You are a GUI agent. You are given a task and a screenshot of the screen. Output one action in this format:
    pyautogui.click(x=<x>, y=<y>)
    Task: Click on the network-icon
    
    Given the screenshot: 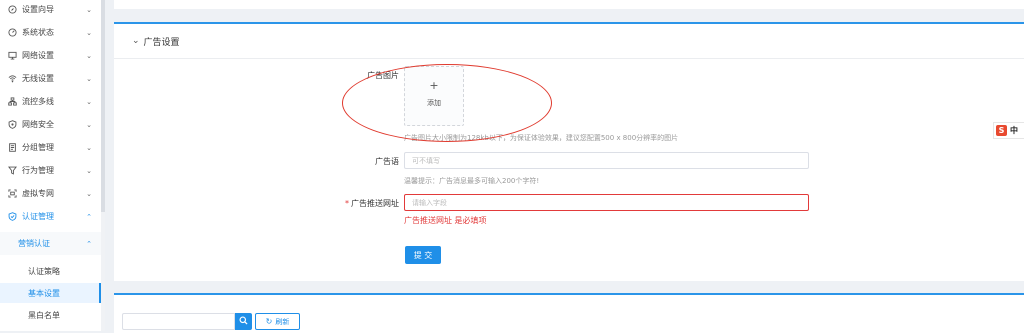 What is the action you would take?
    pyautogui.click(x=12, y=101)
    